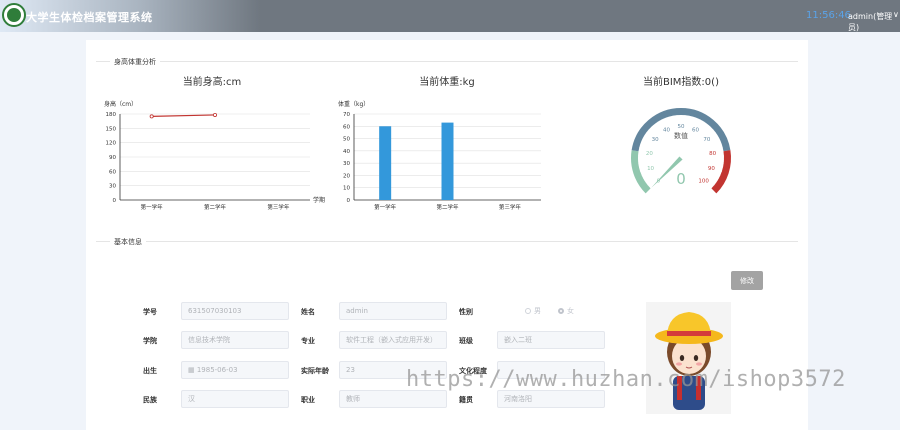 This screenshot has width=900, height=430. What do you see at coordinates (235, 311) in the screenshot?
I see `student-id-field: 631507030103` at bounding box center [235, 311].